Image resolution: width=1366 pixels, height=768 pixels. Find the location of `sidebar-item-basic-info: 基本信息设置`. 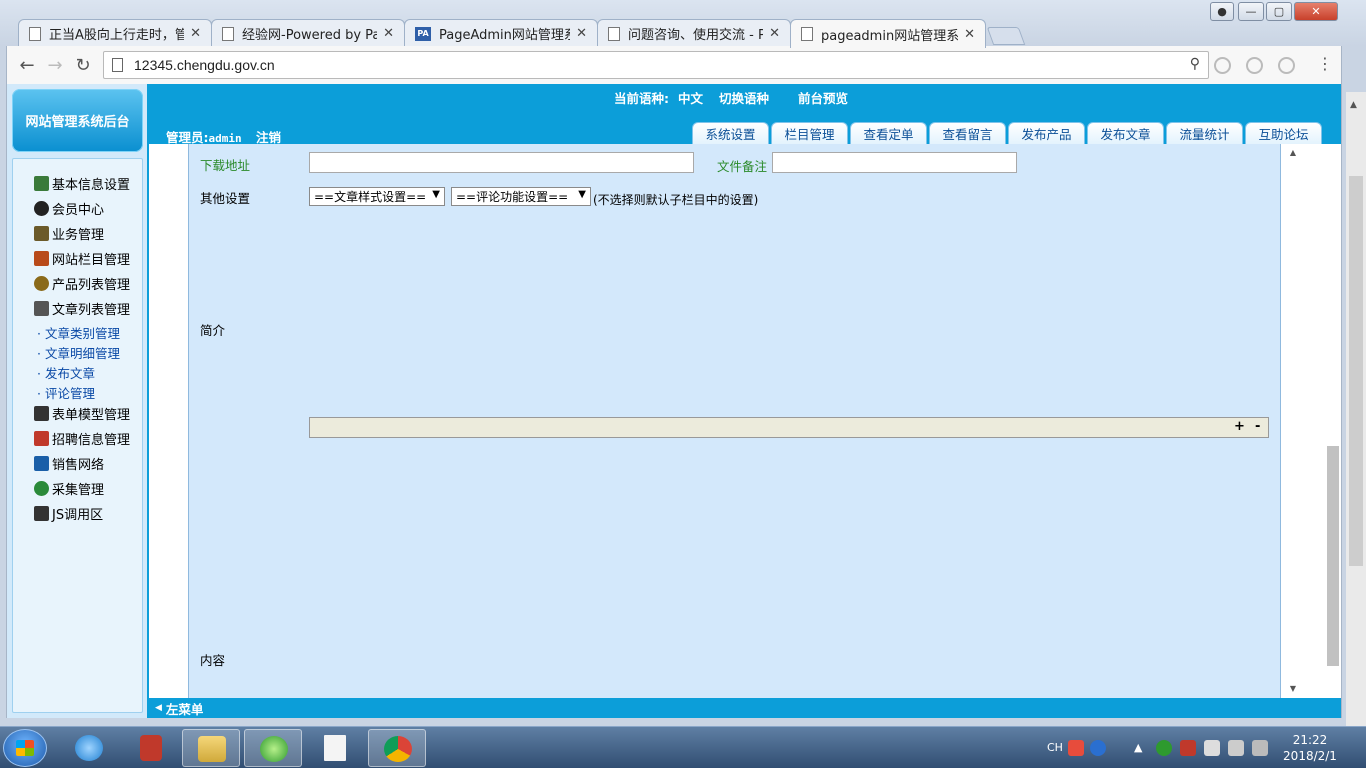

sidebar-item-basic-info: 基本信息设置 is located at coordinates (82, 183).